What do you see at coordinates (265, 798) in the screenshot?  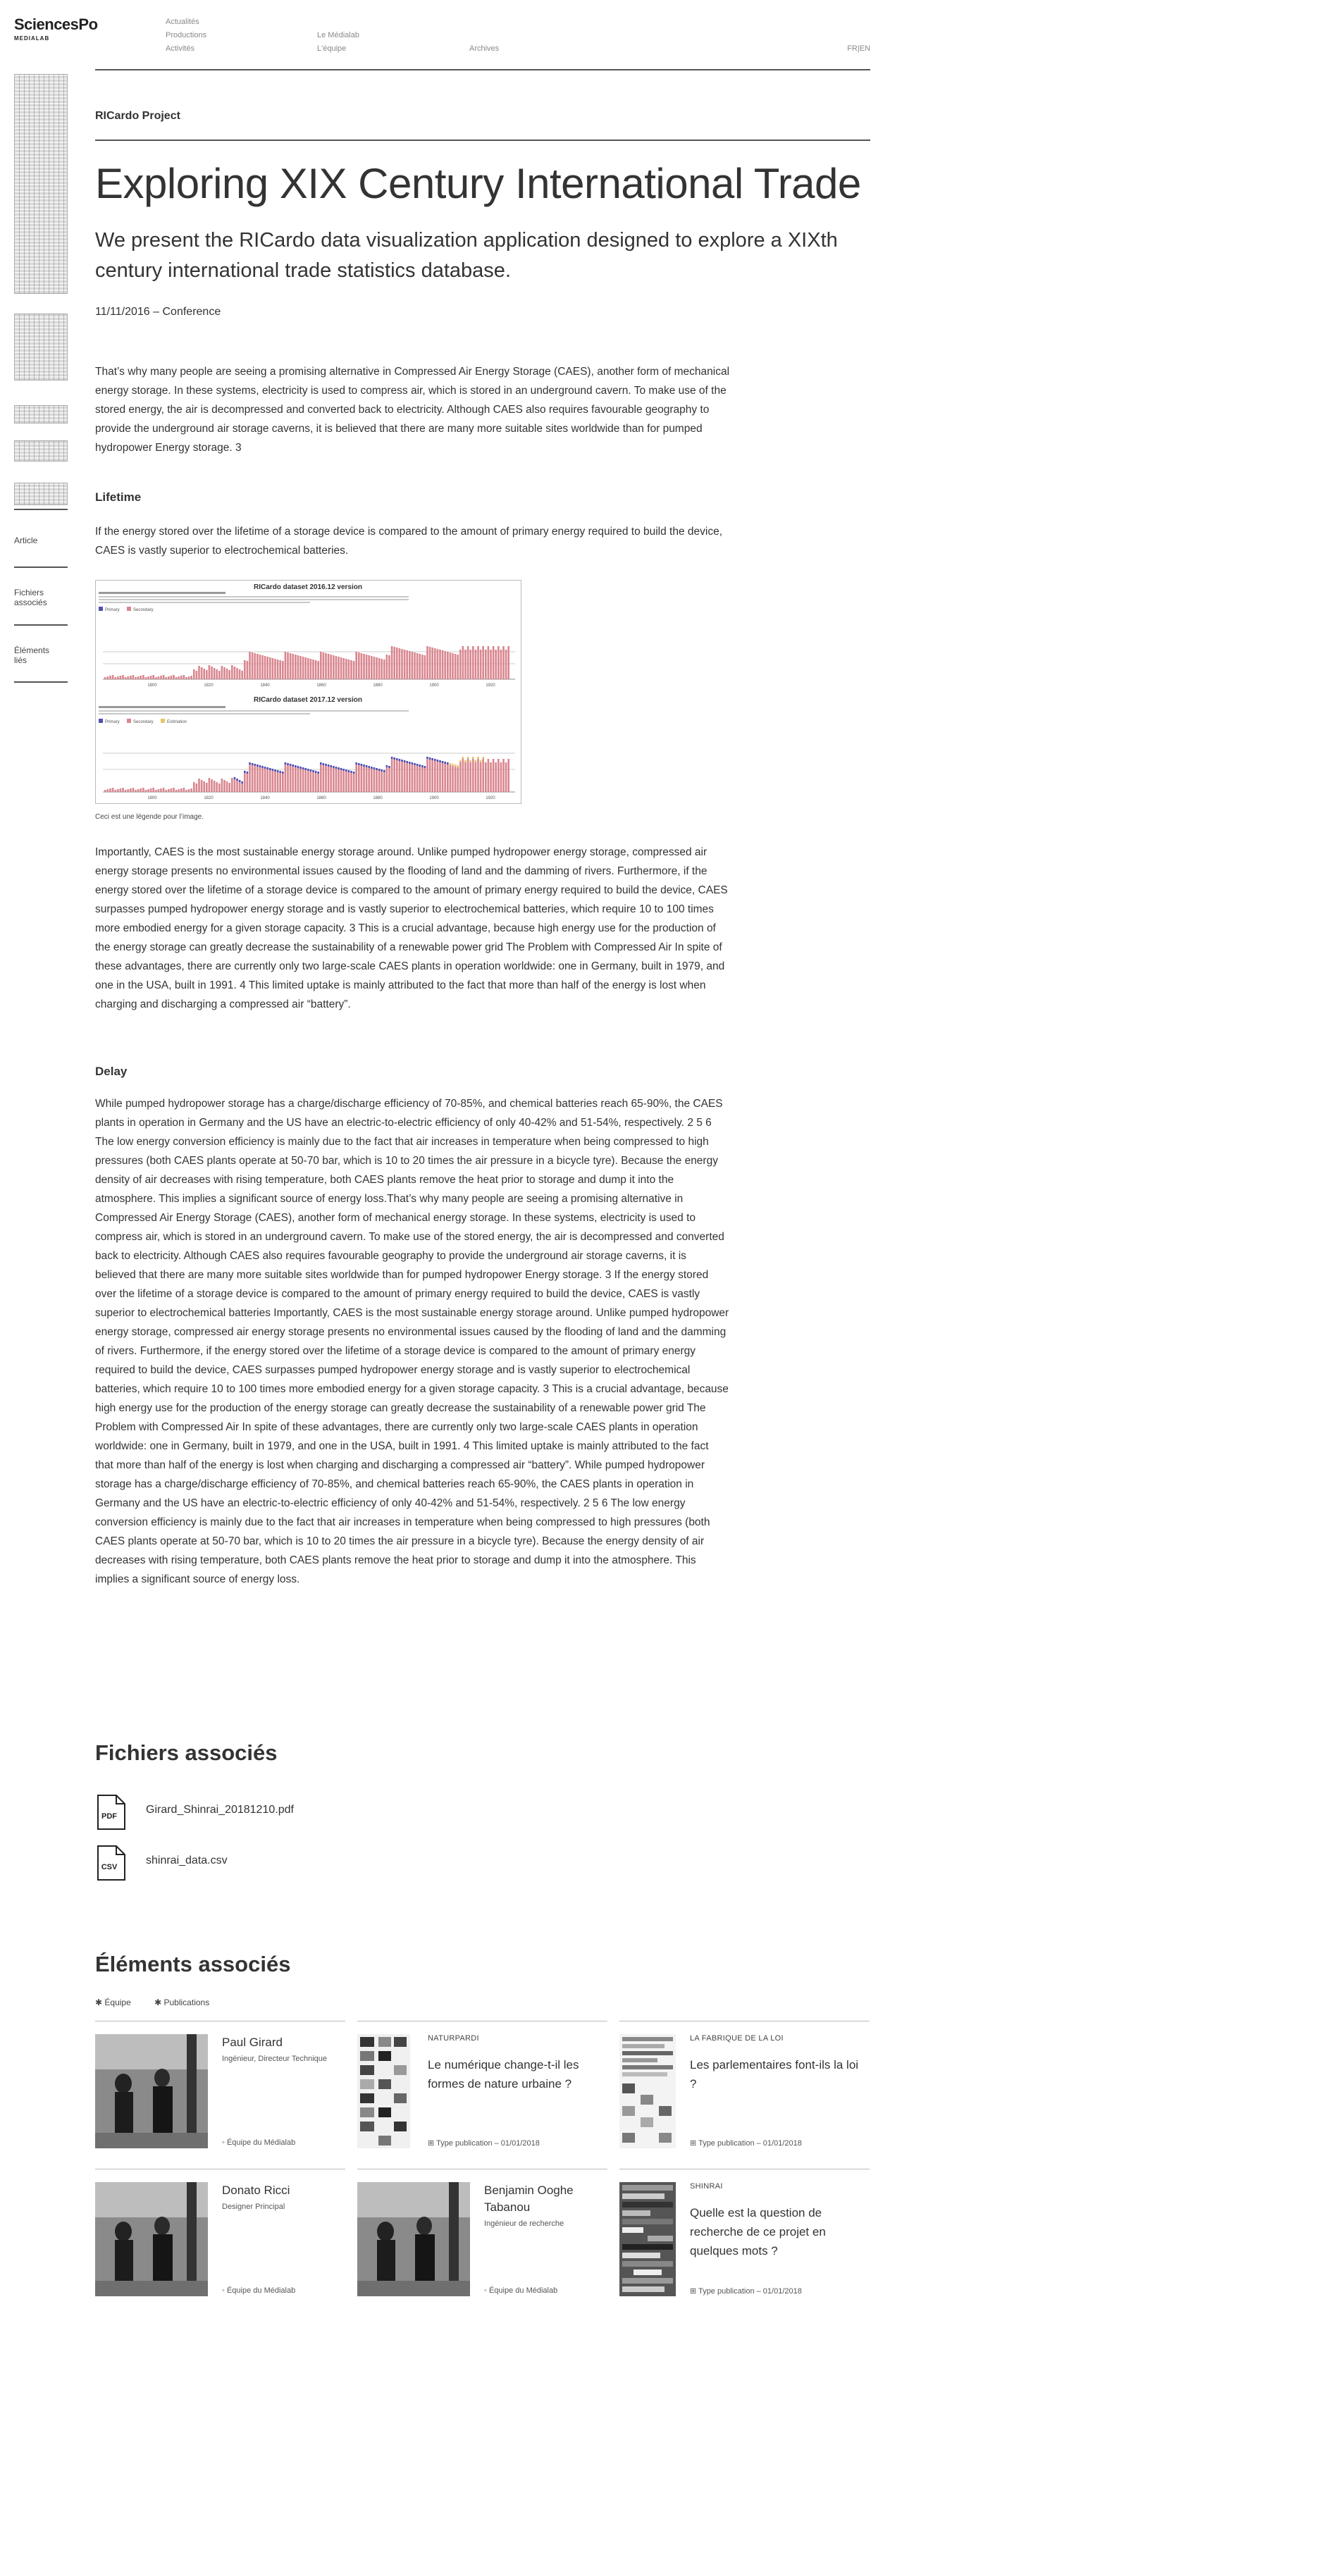 I see `chart2-tick-label: 1840` at bounding box center [265, 798].